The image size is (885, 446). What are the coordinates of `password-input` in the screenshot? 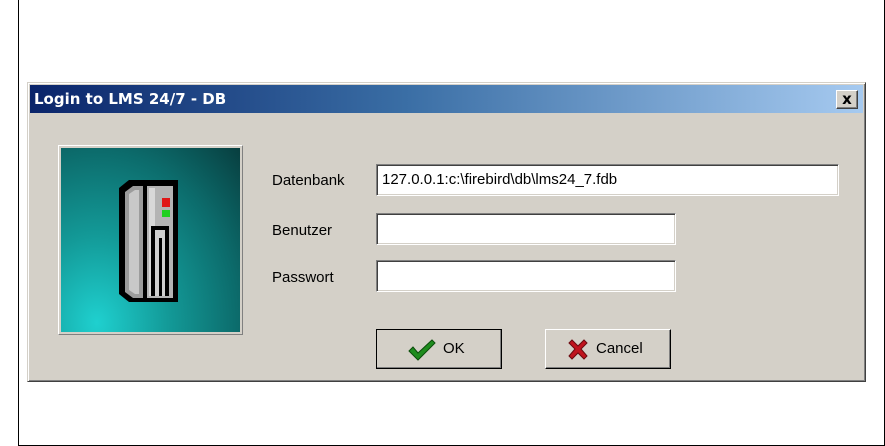 It's located at (526, 276).